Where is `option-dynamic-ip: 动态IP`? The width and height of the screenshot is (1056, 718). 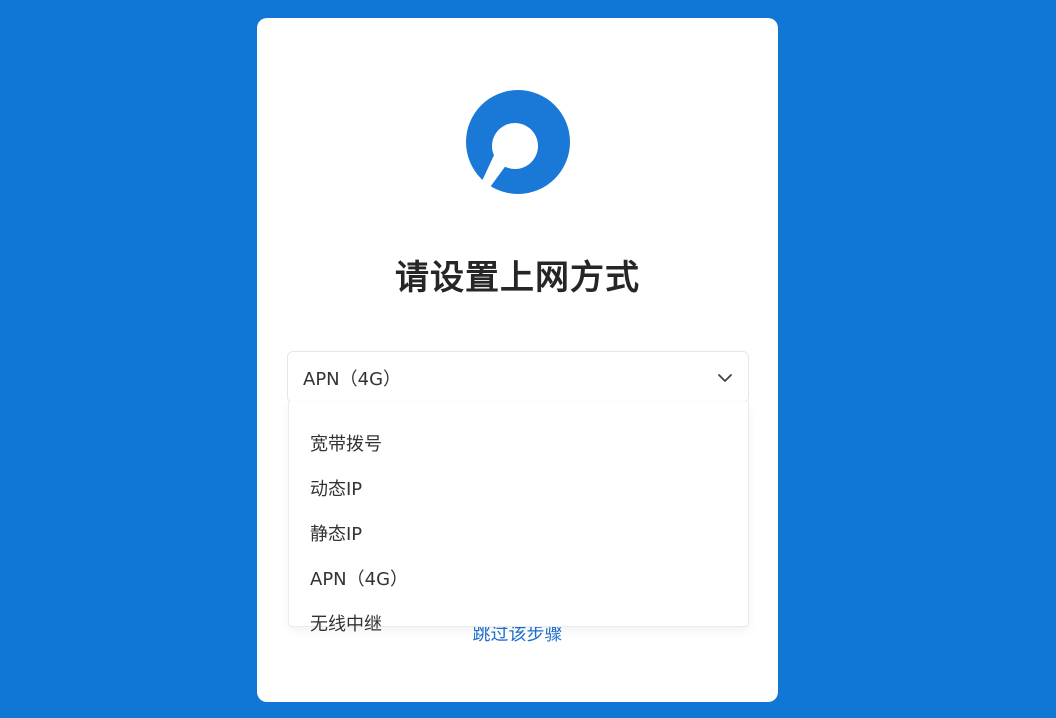 option-dynamic-ip: 动态IP is located at coordinates (336, 488).